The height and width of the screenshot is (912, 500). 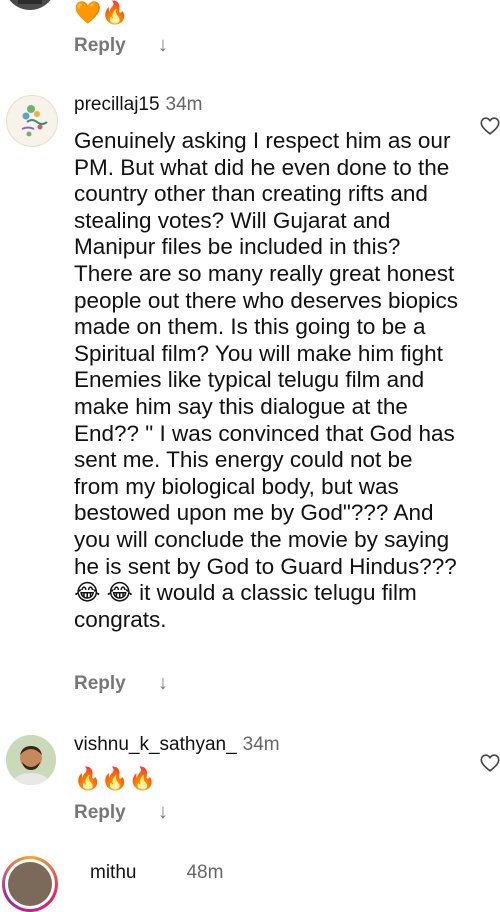 I want to click on username: precillaj15, so click(x=117, y=104).